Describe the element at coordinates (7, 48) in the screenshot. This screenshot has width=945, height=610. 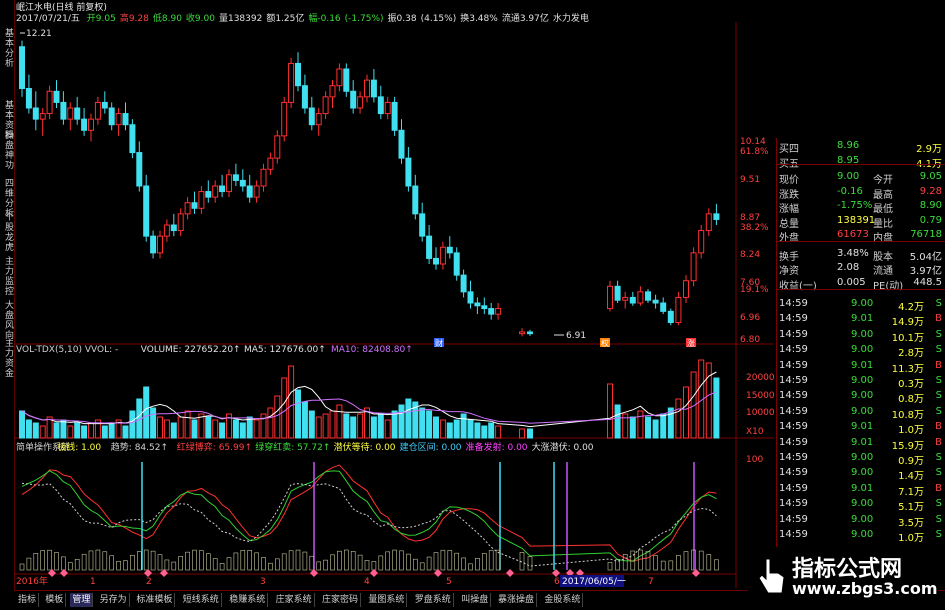
I see `sidebar-item: 基本分析` at that location.